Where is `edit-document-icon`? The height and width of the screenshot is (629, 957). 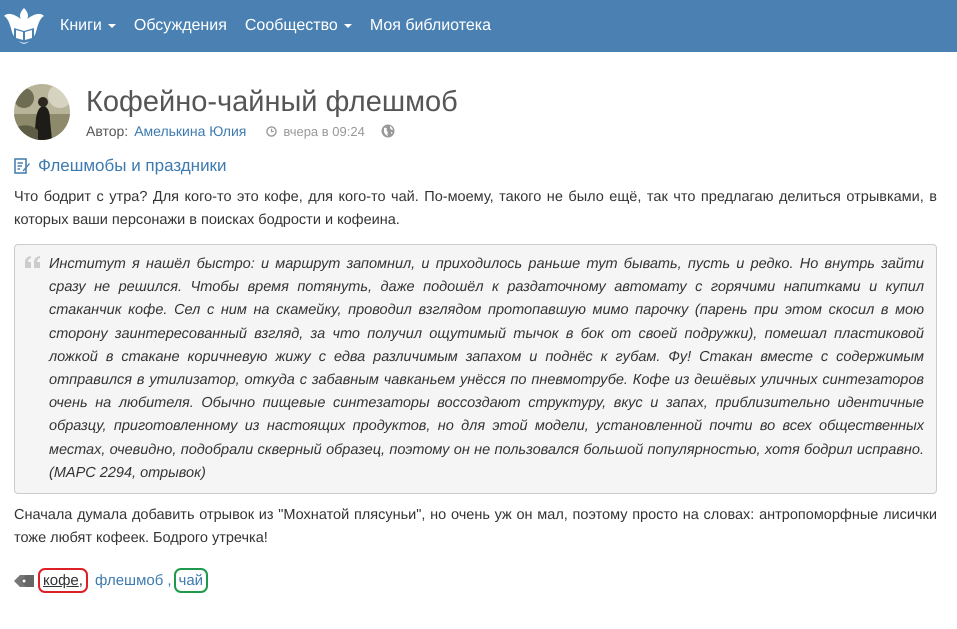
edit-document-icon is located at coordinates (22, 166).